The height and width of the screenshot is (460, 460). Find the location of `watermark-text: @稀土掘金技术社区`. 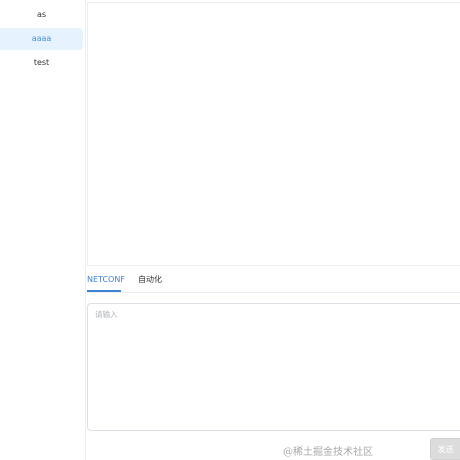

watermark-text: @稀土掘金技术社区 is located at coordinates (328, 452).